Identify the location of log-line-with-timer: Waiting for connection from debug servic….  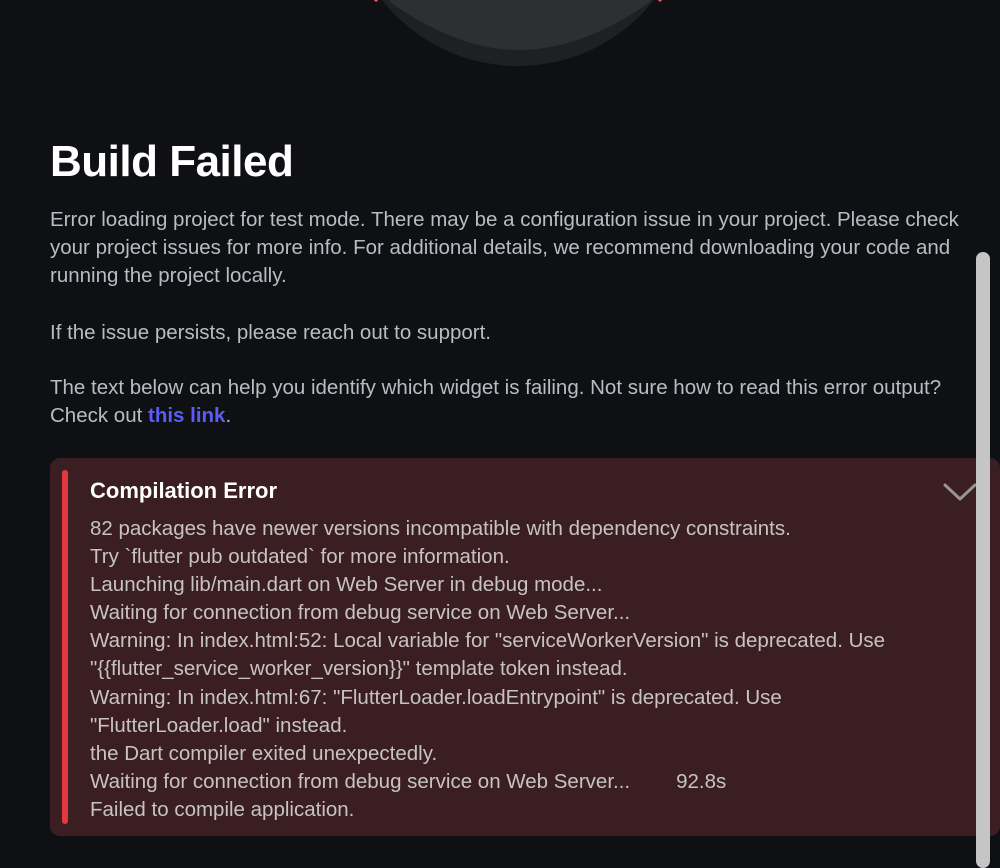
(540, 782).